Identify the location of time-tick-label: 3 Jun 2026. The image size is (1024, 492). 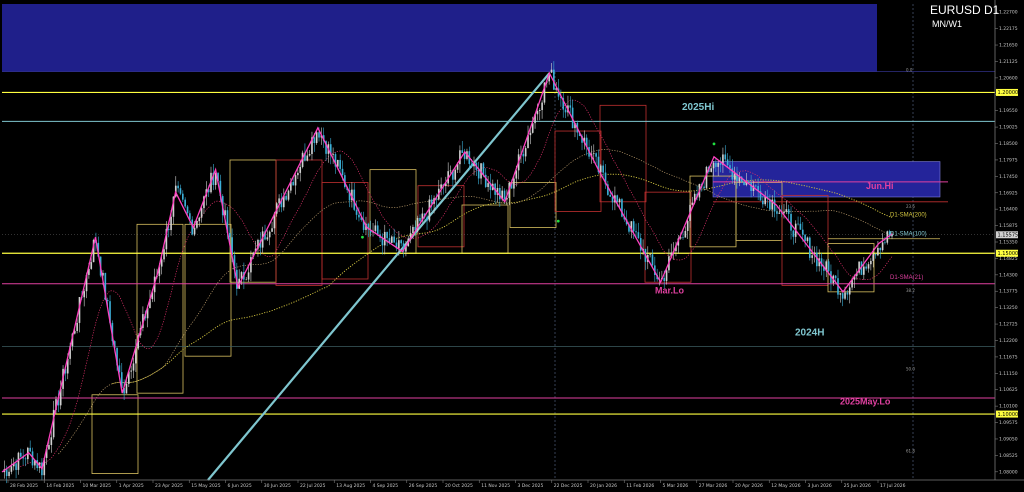
(820, 486).